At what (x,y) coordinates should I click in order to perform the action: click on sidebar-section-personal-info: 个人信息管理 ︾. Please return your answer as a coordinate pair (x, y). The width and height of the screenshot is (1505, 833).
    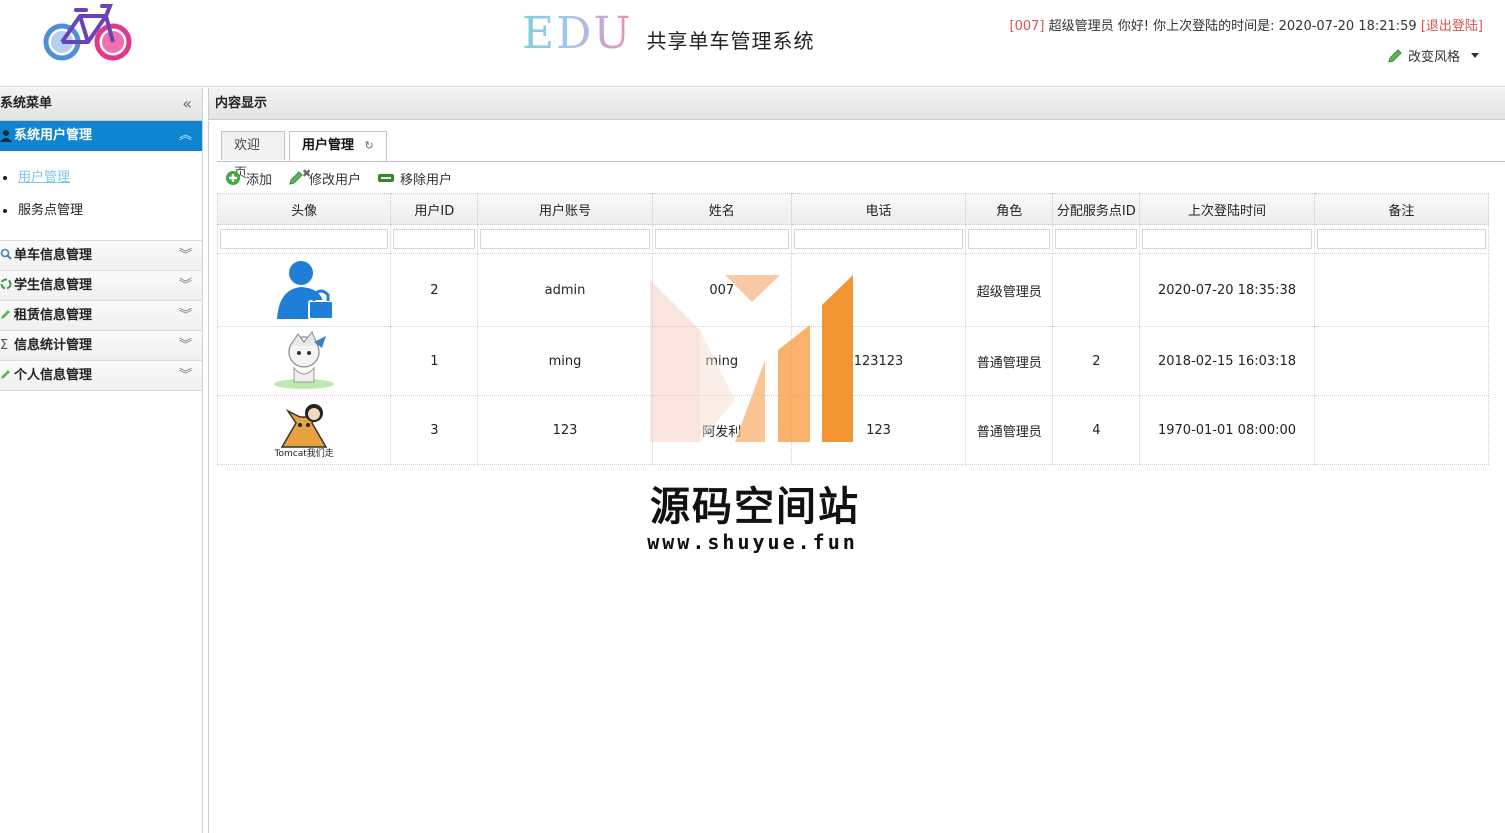
    Looking at the image, I should click on (101, 376).